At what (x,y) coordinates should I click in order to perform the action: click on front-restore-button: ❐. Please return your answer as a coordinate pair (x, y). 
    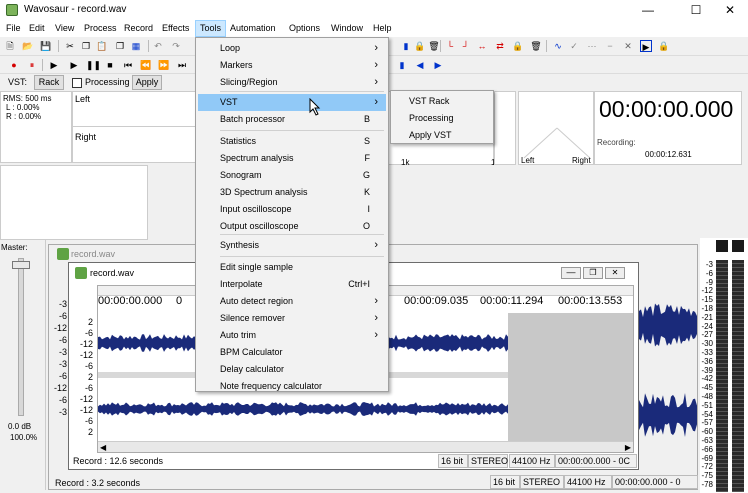
    Looking at the image, I should click on (593, 273).